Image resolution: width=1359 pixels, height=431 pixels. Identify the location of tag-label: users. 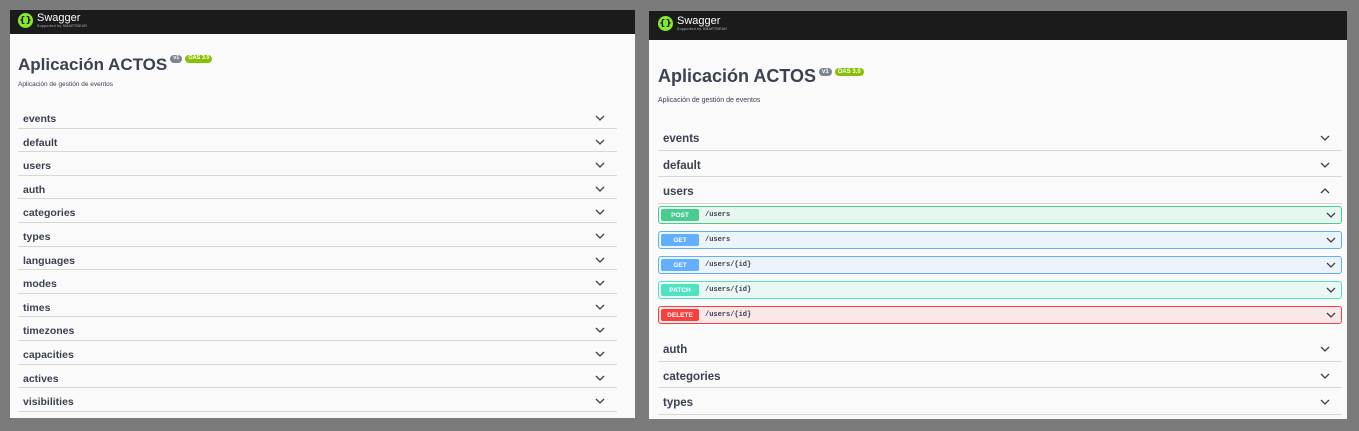
(678, 192).